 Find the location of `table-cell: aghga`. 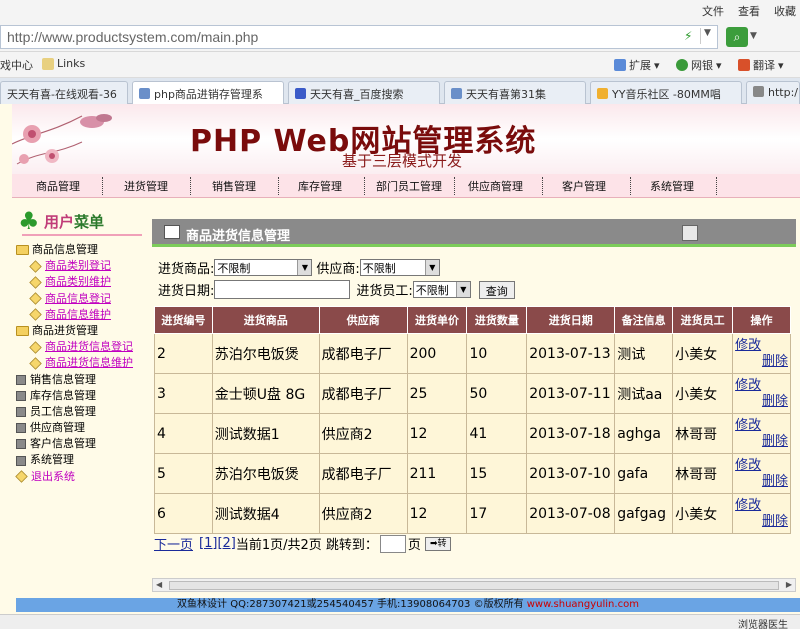

table-cell: aghga is located at coordinates (644, 433).